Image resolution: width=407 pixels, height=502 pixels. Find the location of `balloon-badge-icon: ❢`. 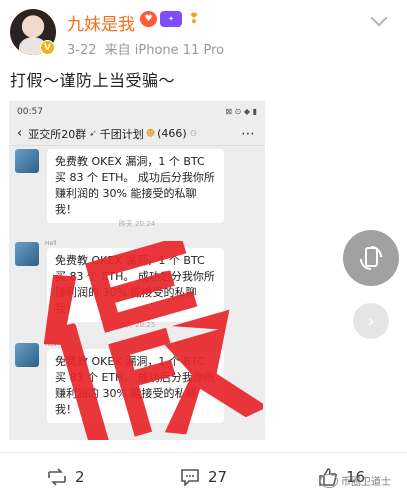

balloon-badge-icon: ❢ is located at coordinates (194, 19).